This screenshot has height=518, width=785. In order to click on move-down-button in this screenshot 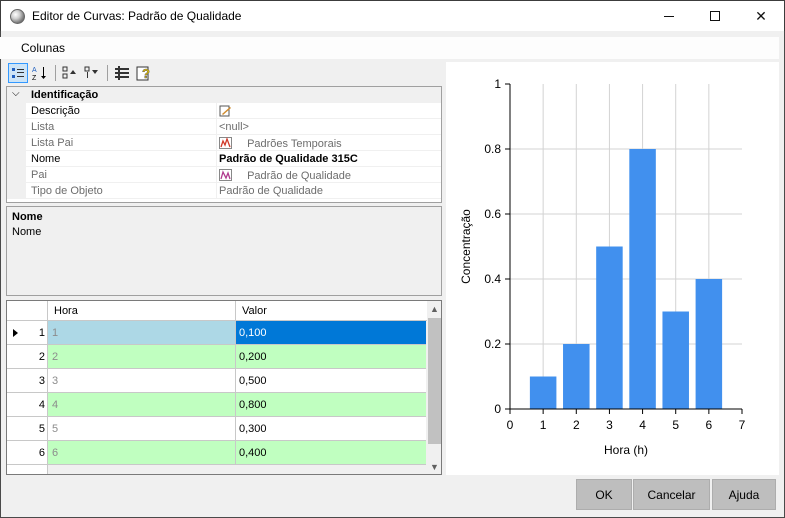, I will do `click(92, 73)`.